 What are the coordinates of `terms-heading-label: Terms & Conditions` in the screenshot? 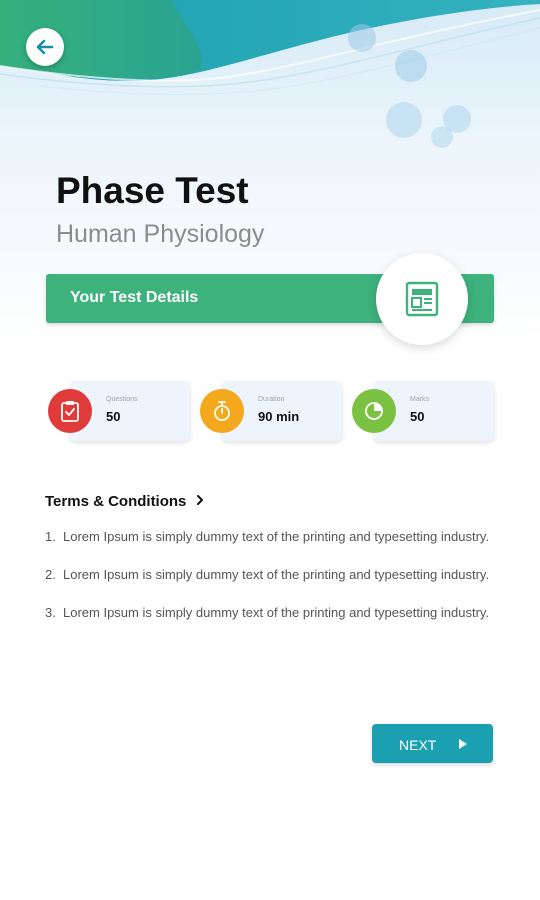 It's located at (116, 501).